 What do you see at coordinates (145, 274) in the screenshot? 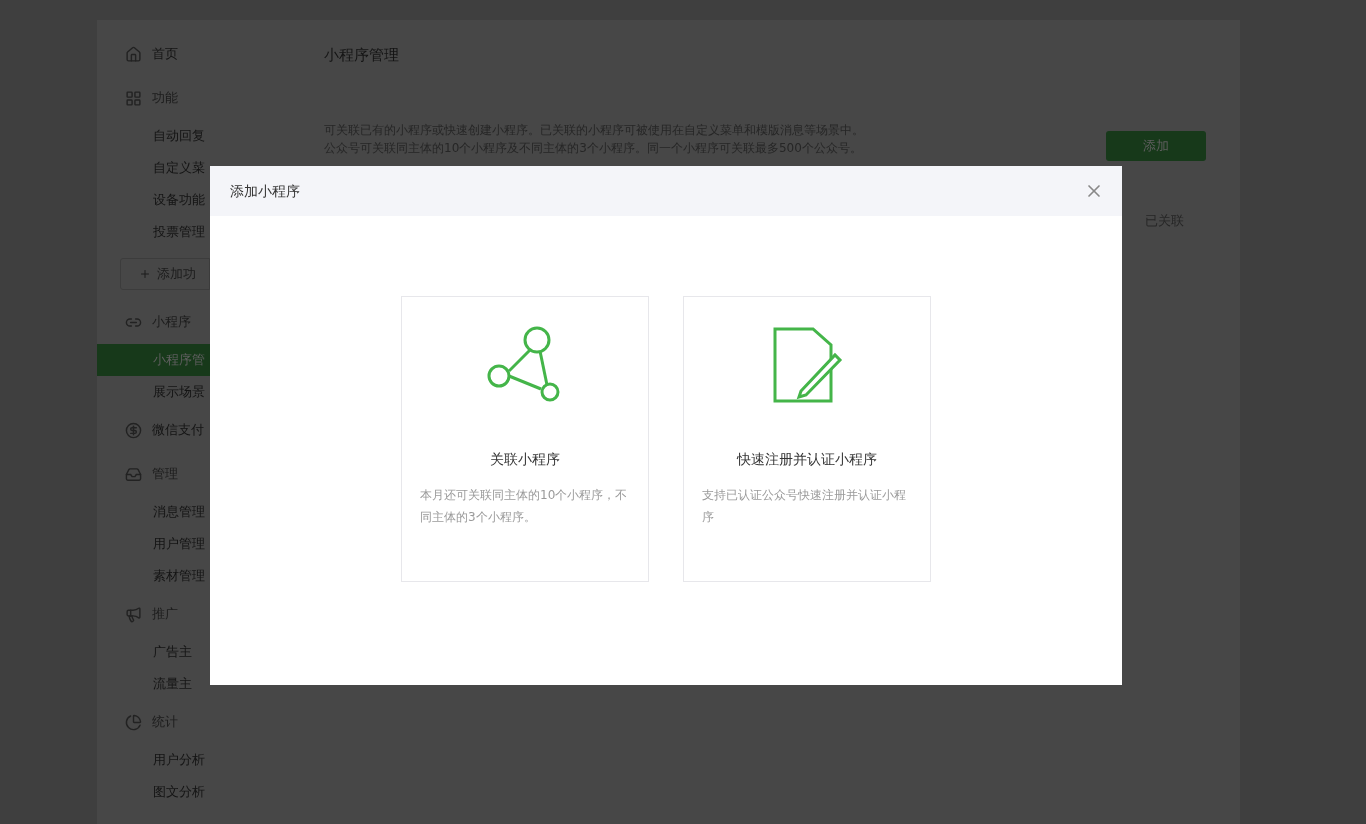
I see `plus-icon` at bounding box center [145, 274].